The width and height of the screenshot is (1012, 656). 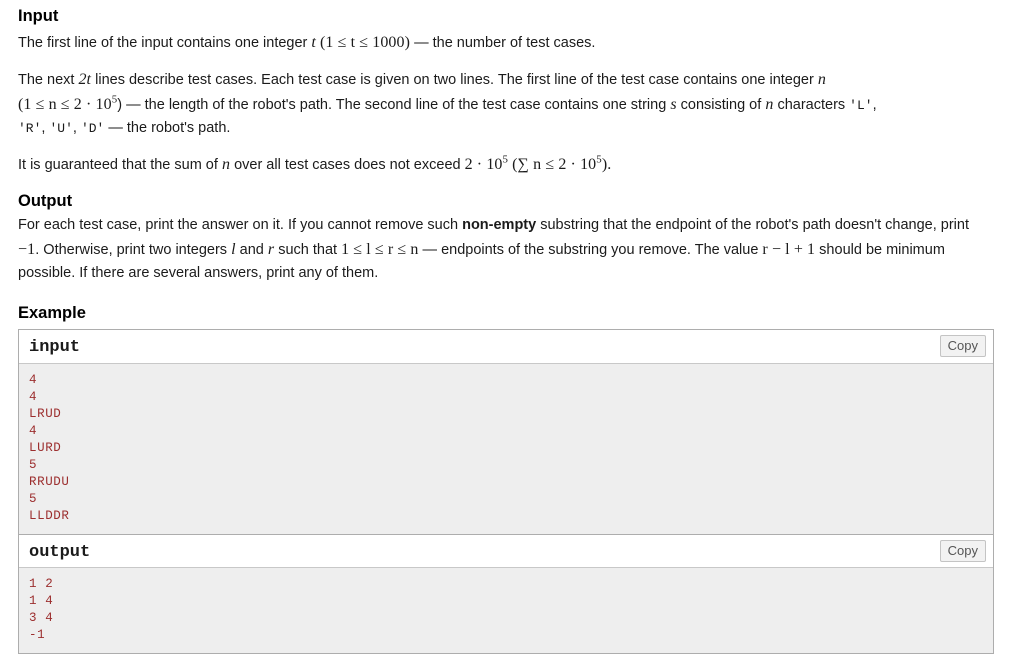 I want to click on input-p3-sum: (∑ n ≤ 2 · 105)., so click(x=562, y=164).